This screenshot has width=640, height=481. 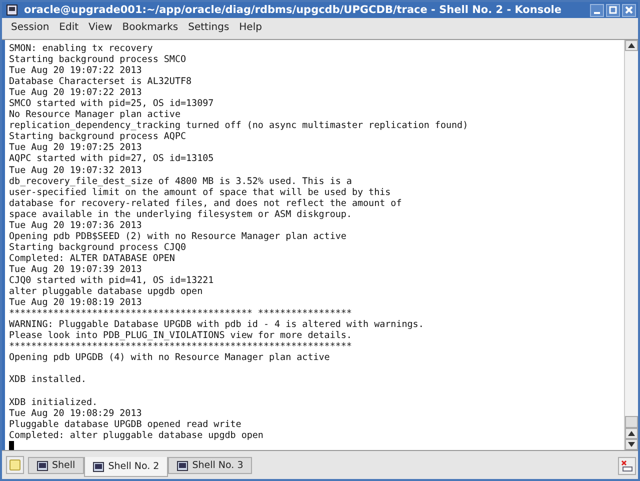 I want to click on terminal-line: Completed: alter pluggable database upgdb open, so click(x=136, y=435).